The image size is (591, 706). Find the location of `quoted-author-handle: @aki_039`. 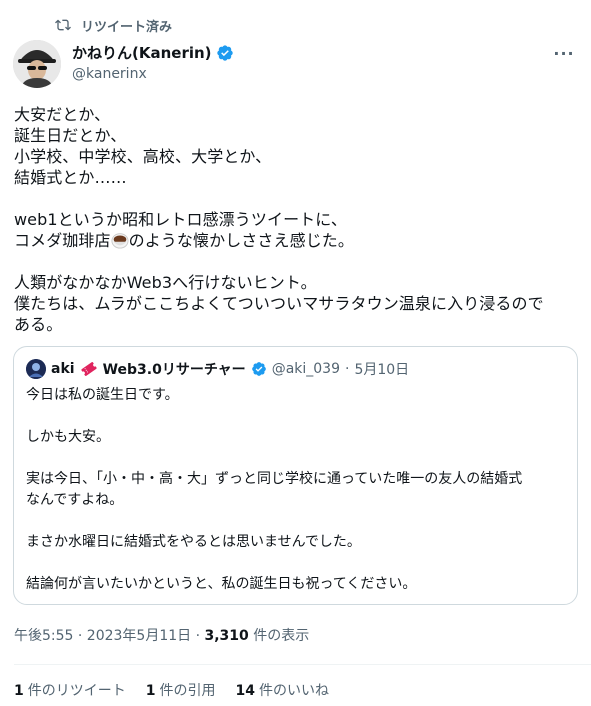

quoted-author-handle: @aki_039 is located at coordinates (305, 369).